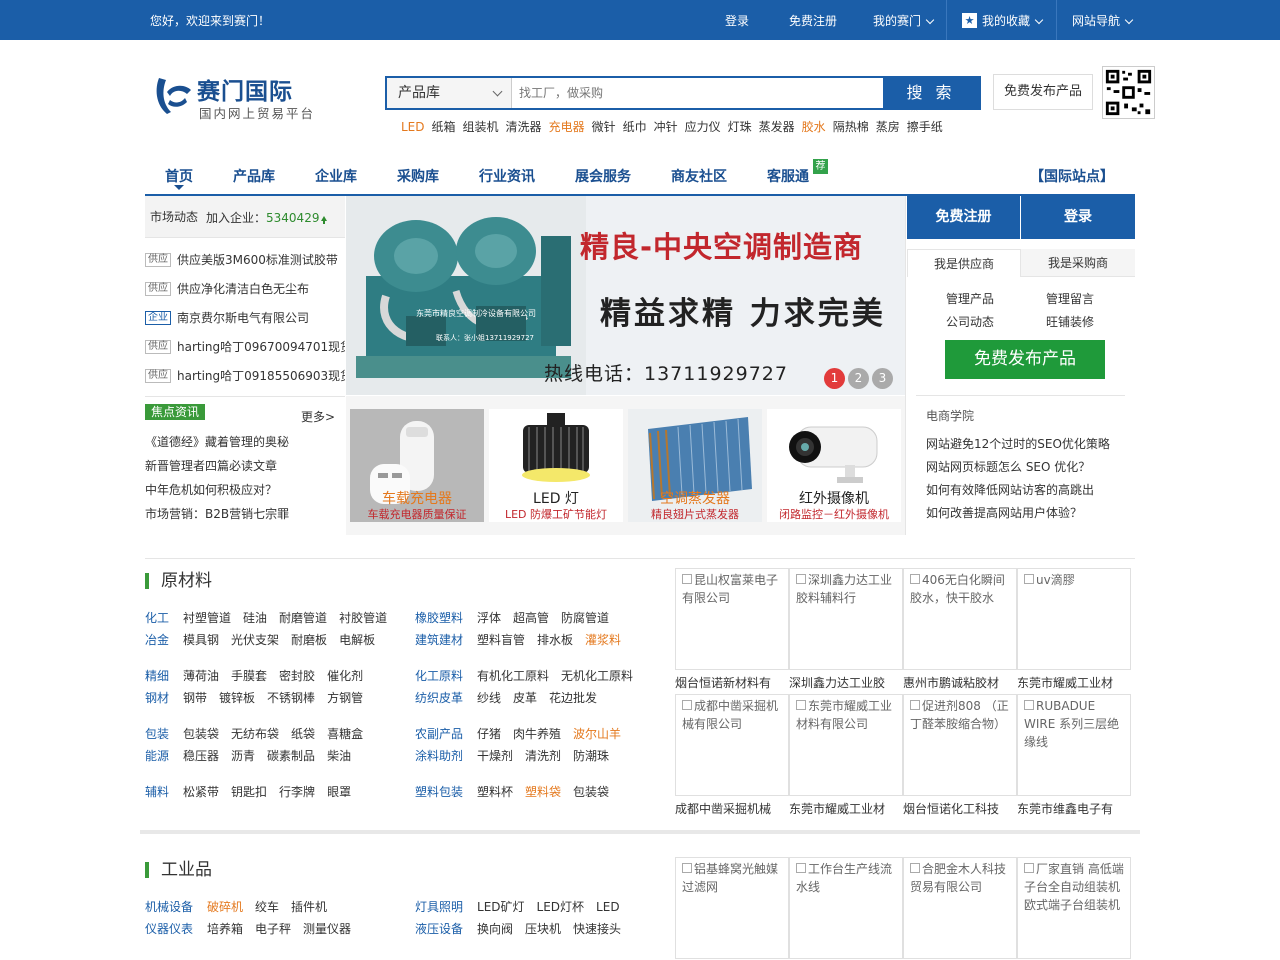 The image size is (1280, 960). I want to click on category-item-link: LED矿灯, so click(501, 907).